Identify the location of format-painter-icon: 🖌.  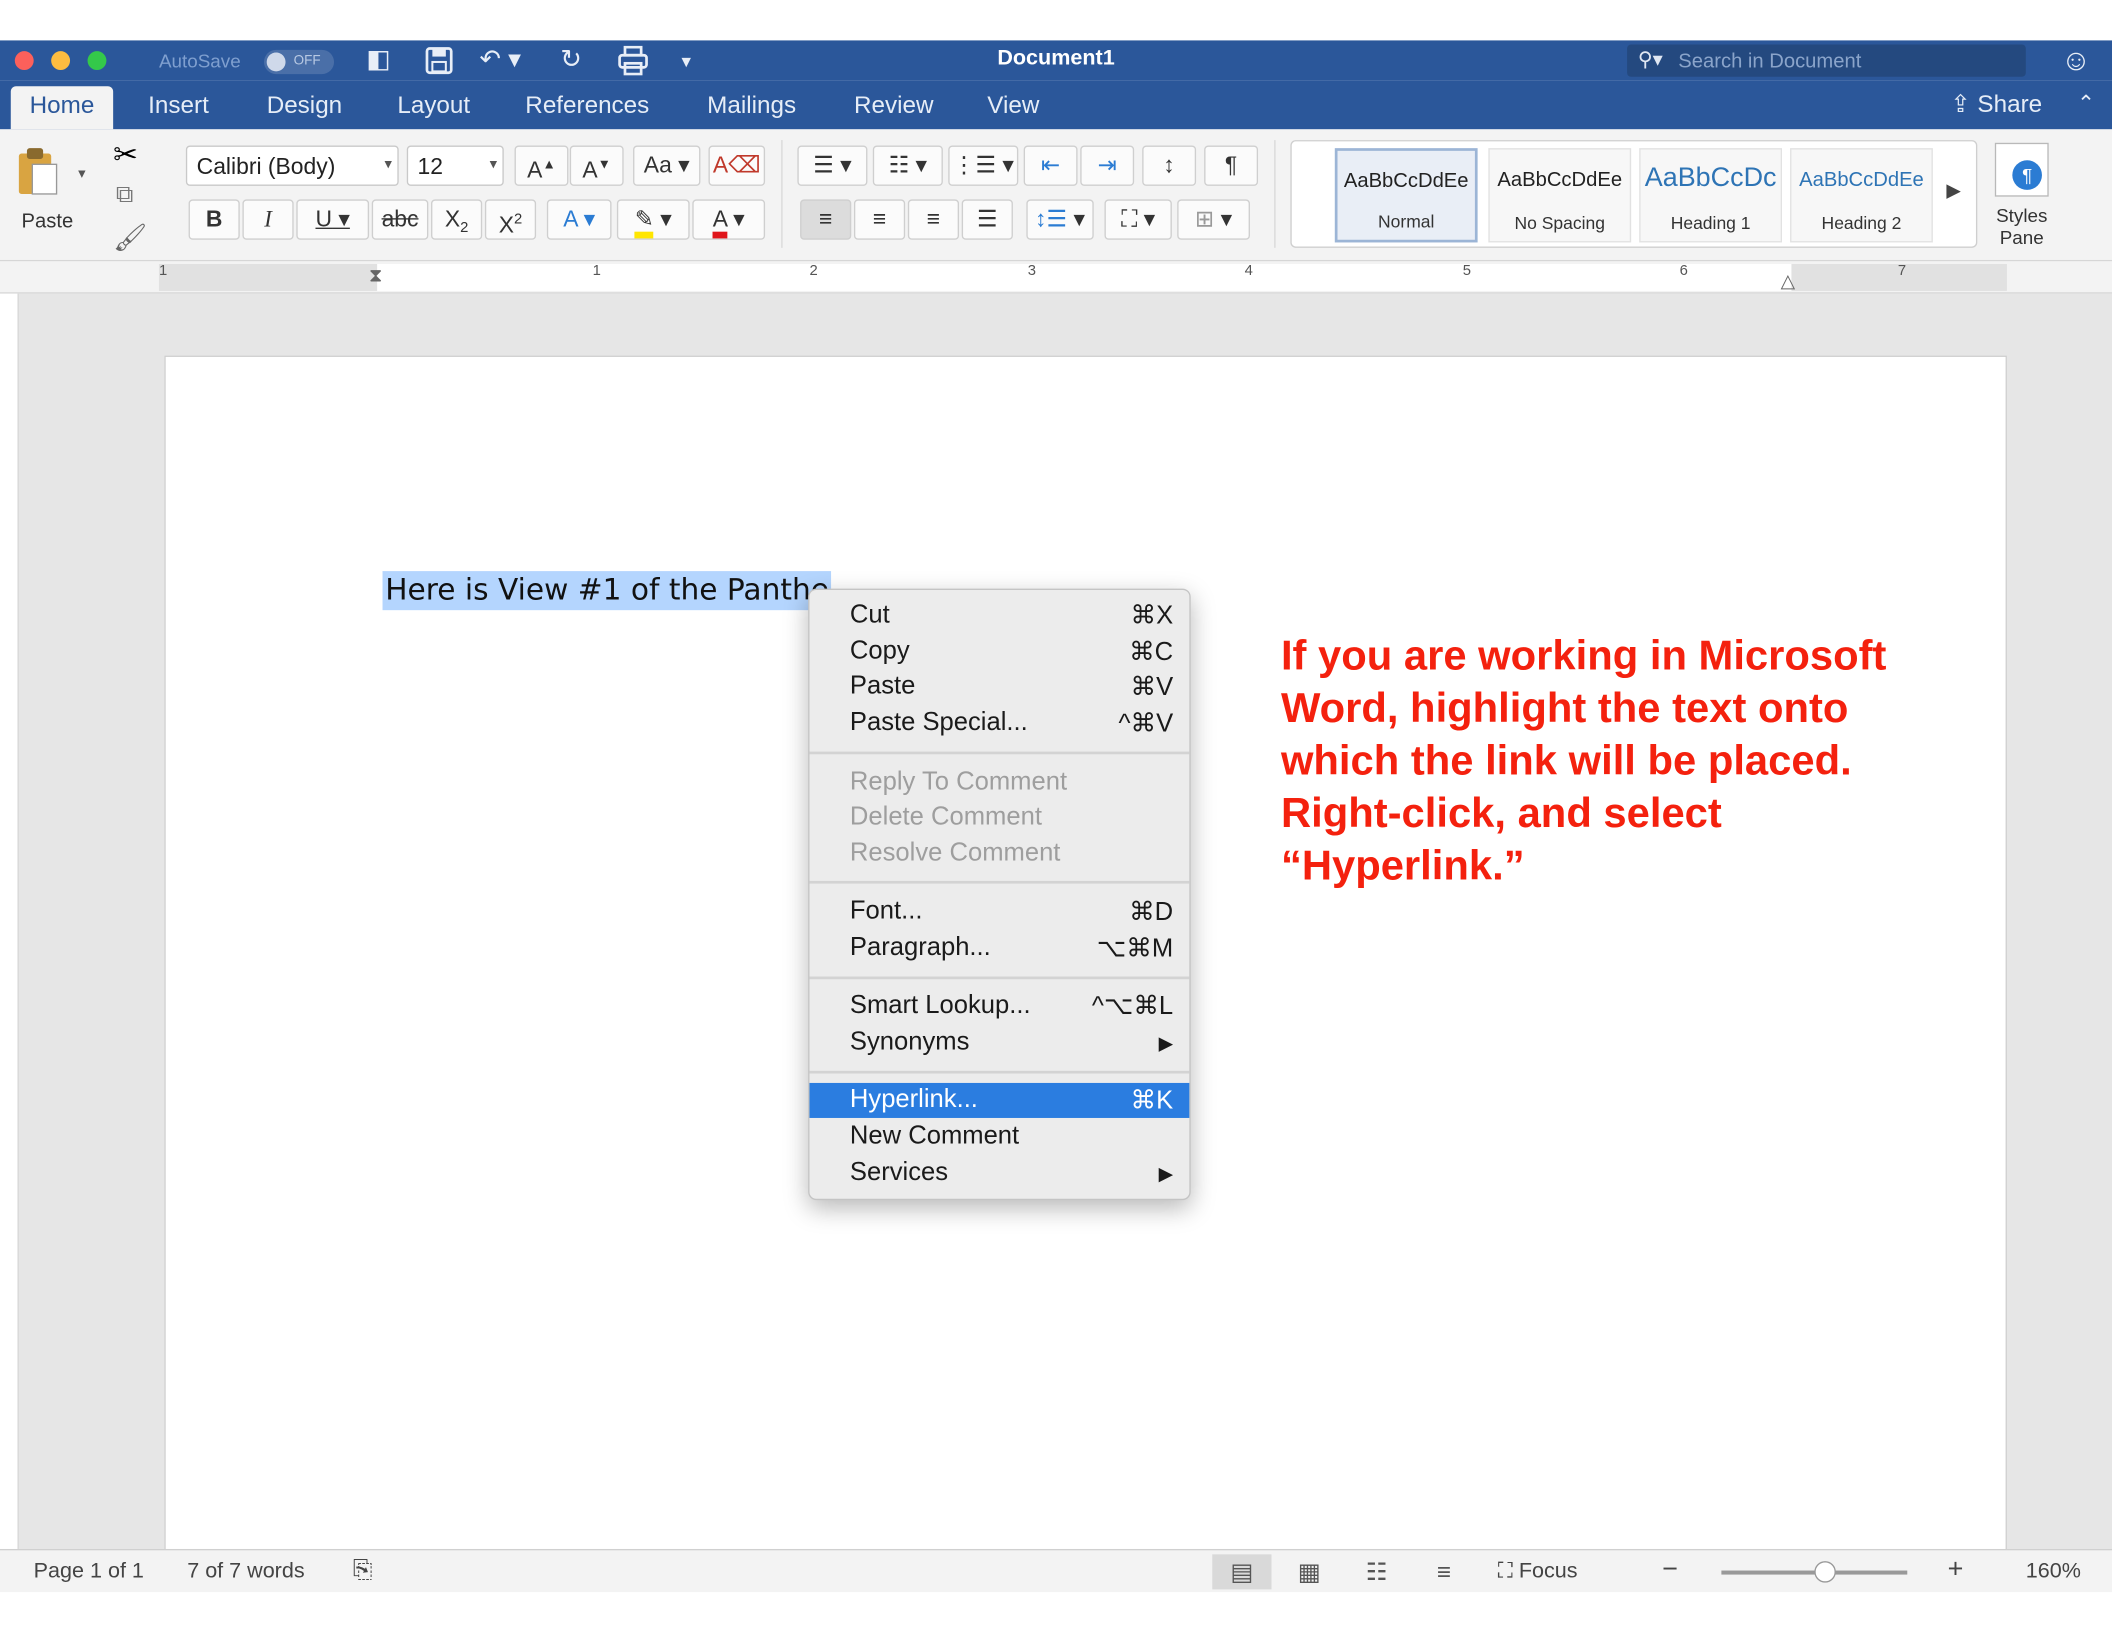
(130, 238).